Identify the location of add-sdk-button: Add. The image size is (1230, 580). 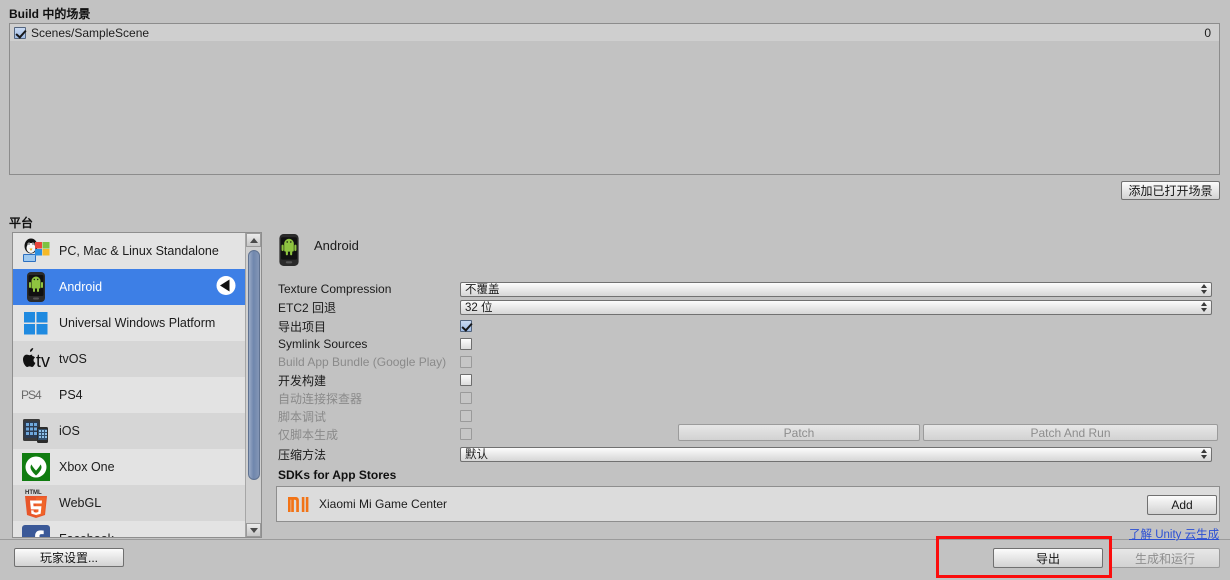
(1182, 505).